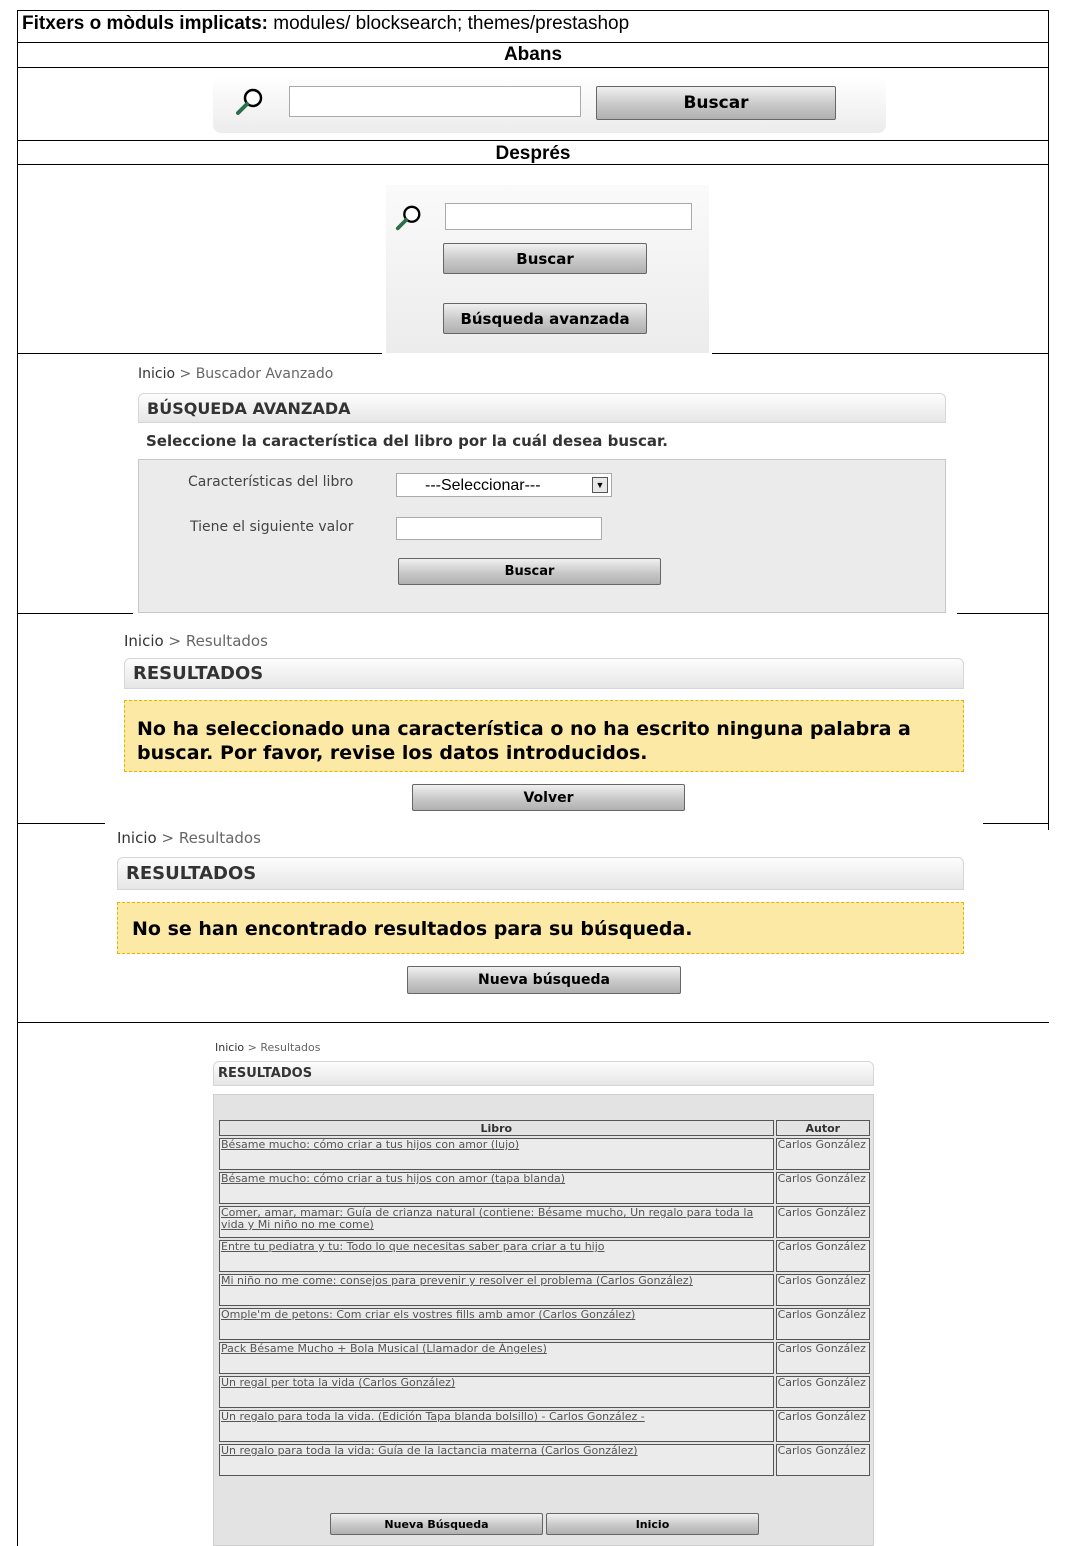 This screenshot has height=1546, width=1065. Describe the element at coordinates (600, 485) in the screenshot. I see `chevron-down-icon: ▼` at that location.